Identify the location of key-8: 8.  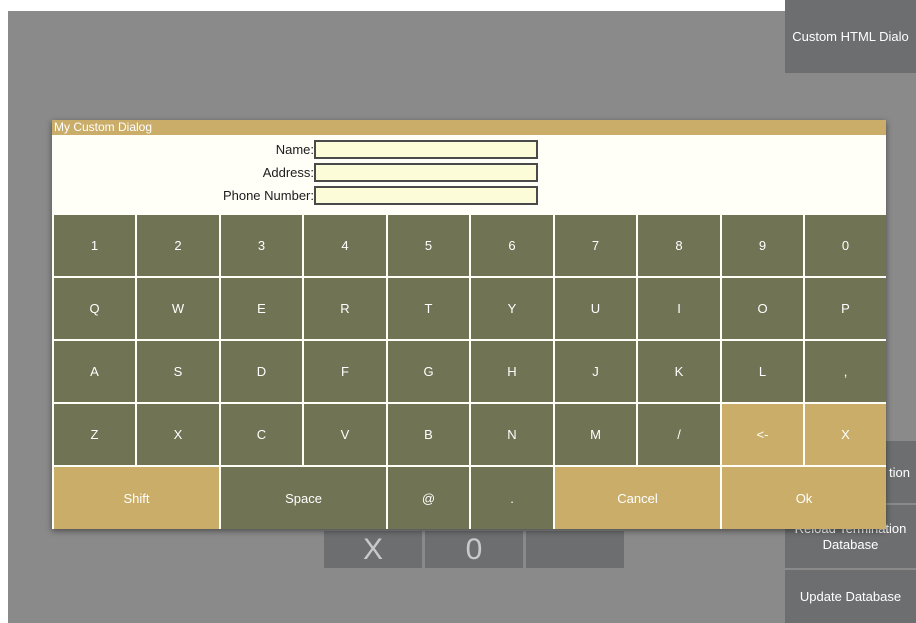
(679, 245).